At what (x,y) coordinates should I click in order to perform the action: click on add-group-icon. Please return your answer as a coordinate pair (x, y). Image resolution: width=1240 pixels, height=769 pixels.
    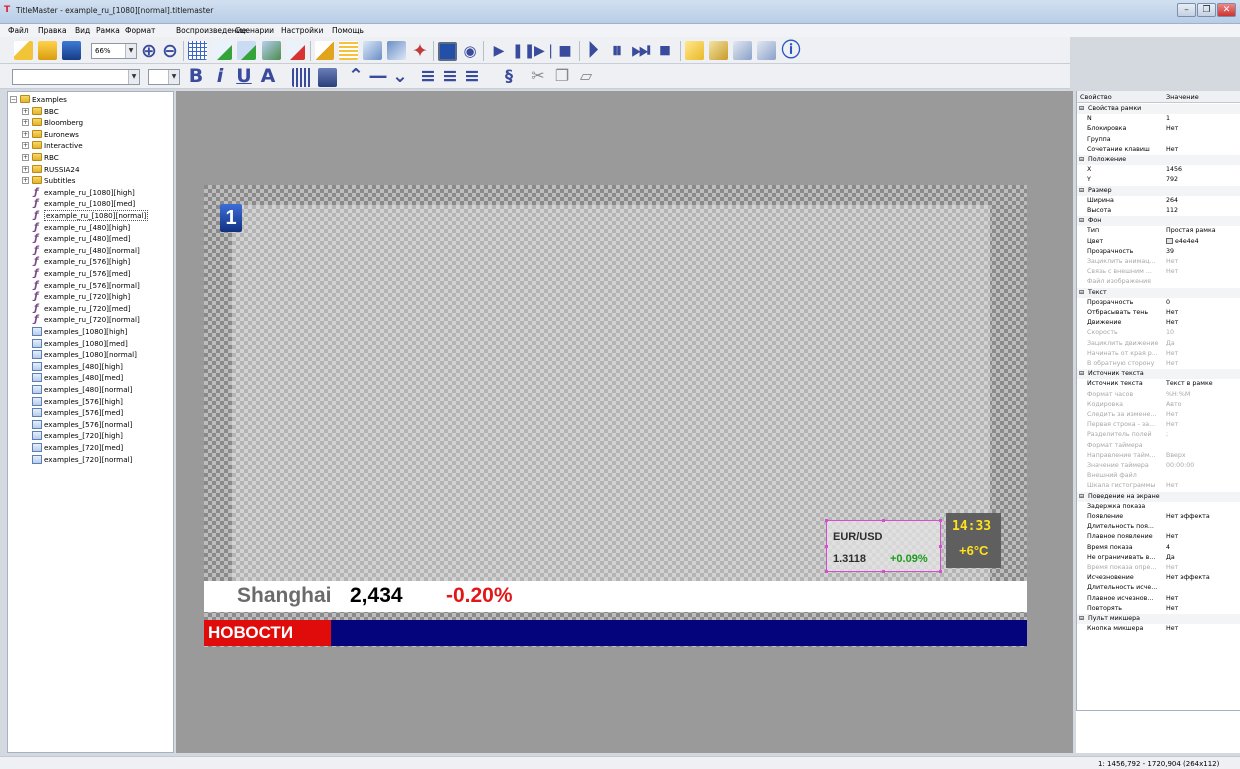
    Looking at the image, I should click on (246, 50).